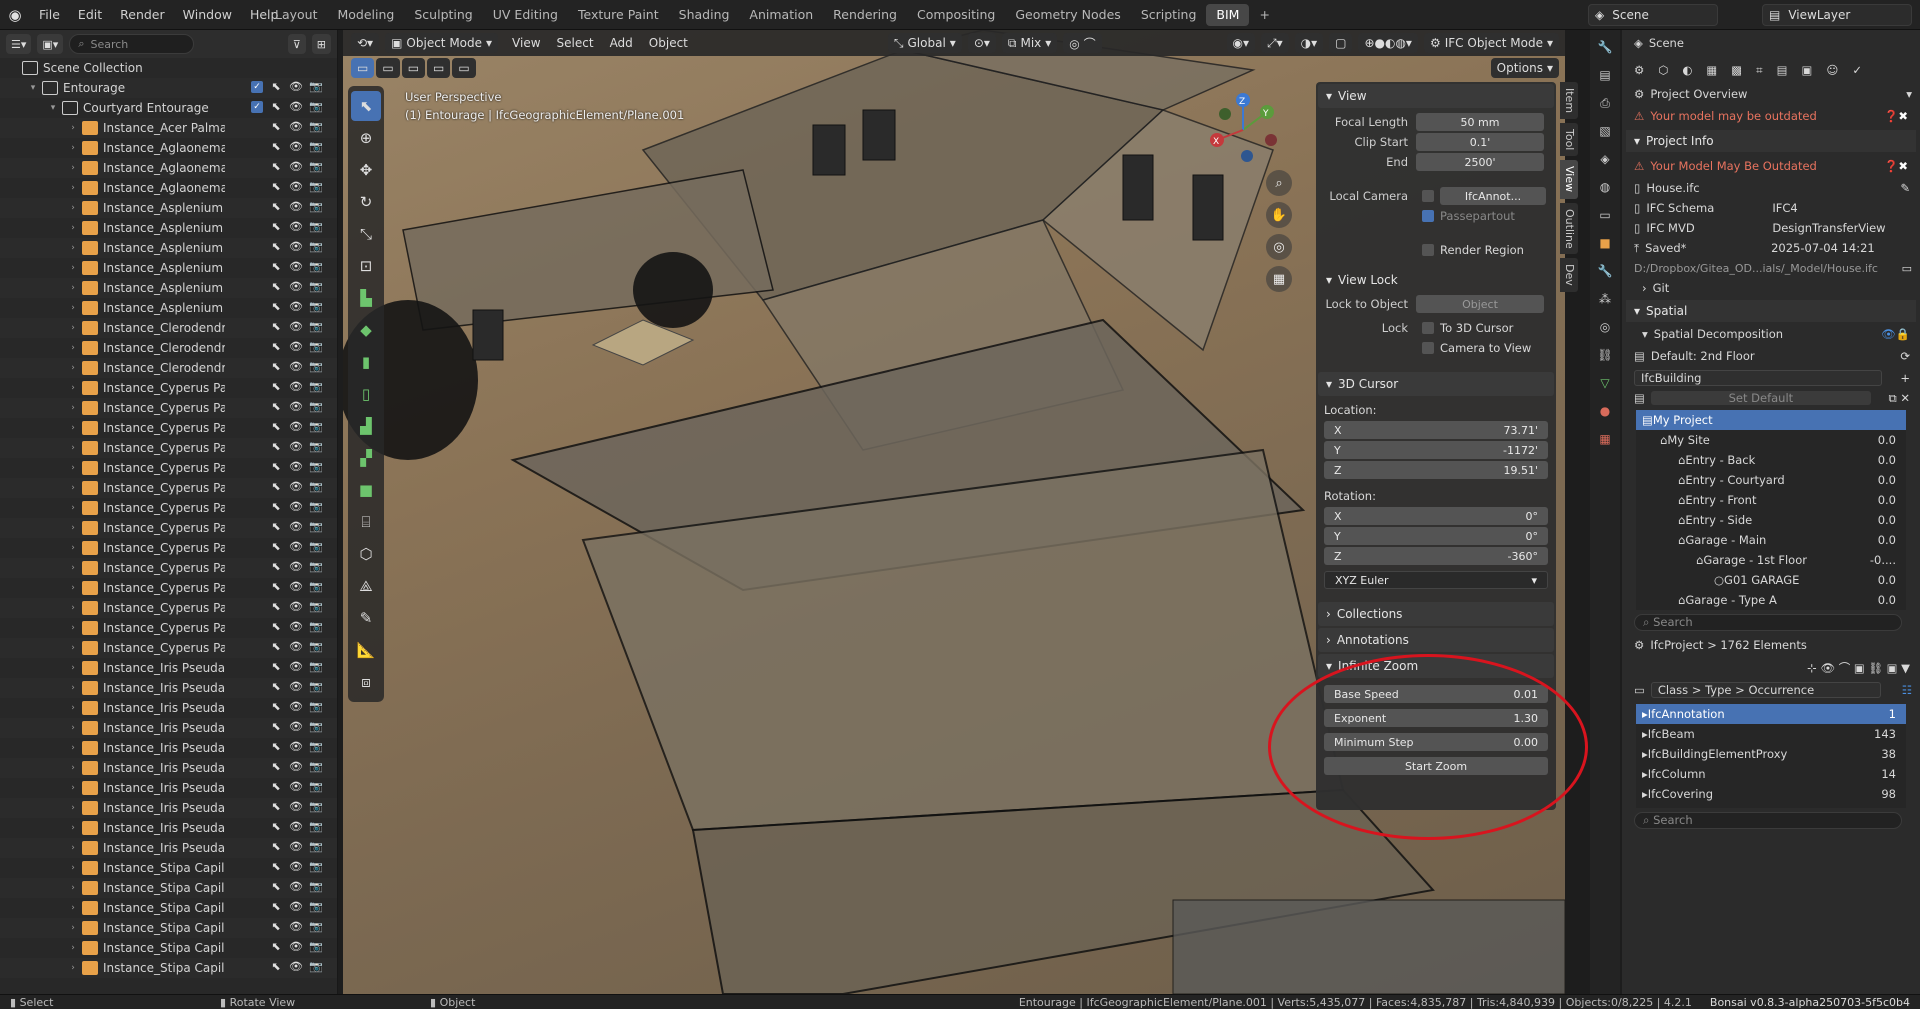 The height and width of the screenshot is (1009, 1920). What do you see at coordinates (1428, 328) in the screenshot?
I see `to-cursor-checkbox` at bounding box center [1428, 328].